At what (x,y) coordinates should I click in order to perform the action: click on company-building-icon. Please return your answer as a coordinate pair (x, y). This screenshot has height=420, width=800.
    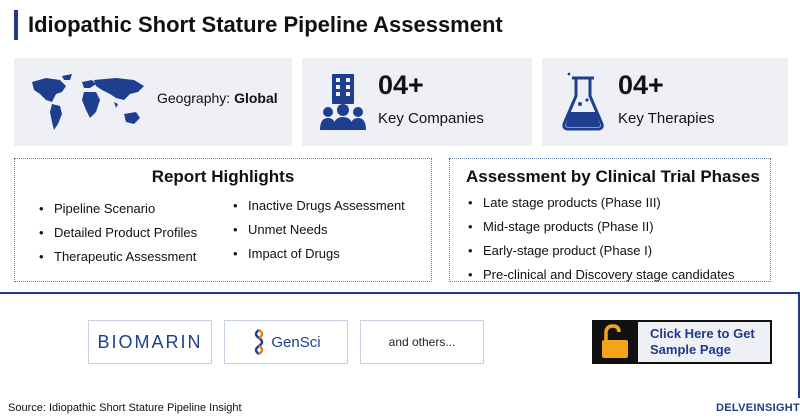
    Looking at the image, I should click on (343, 102).